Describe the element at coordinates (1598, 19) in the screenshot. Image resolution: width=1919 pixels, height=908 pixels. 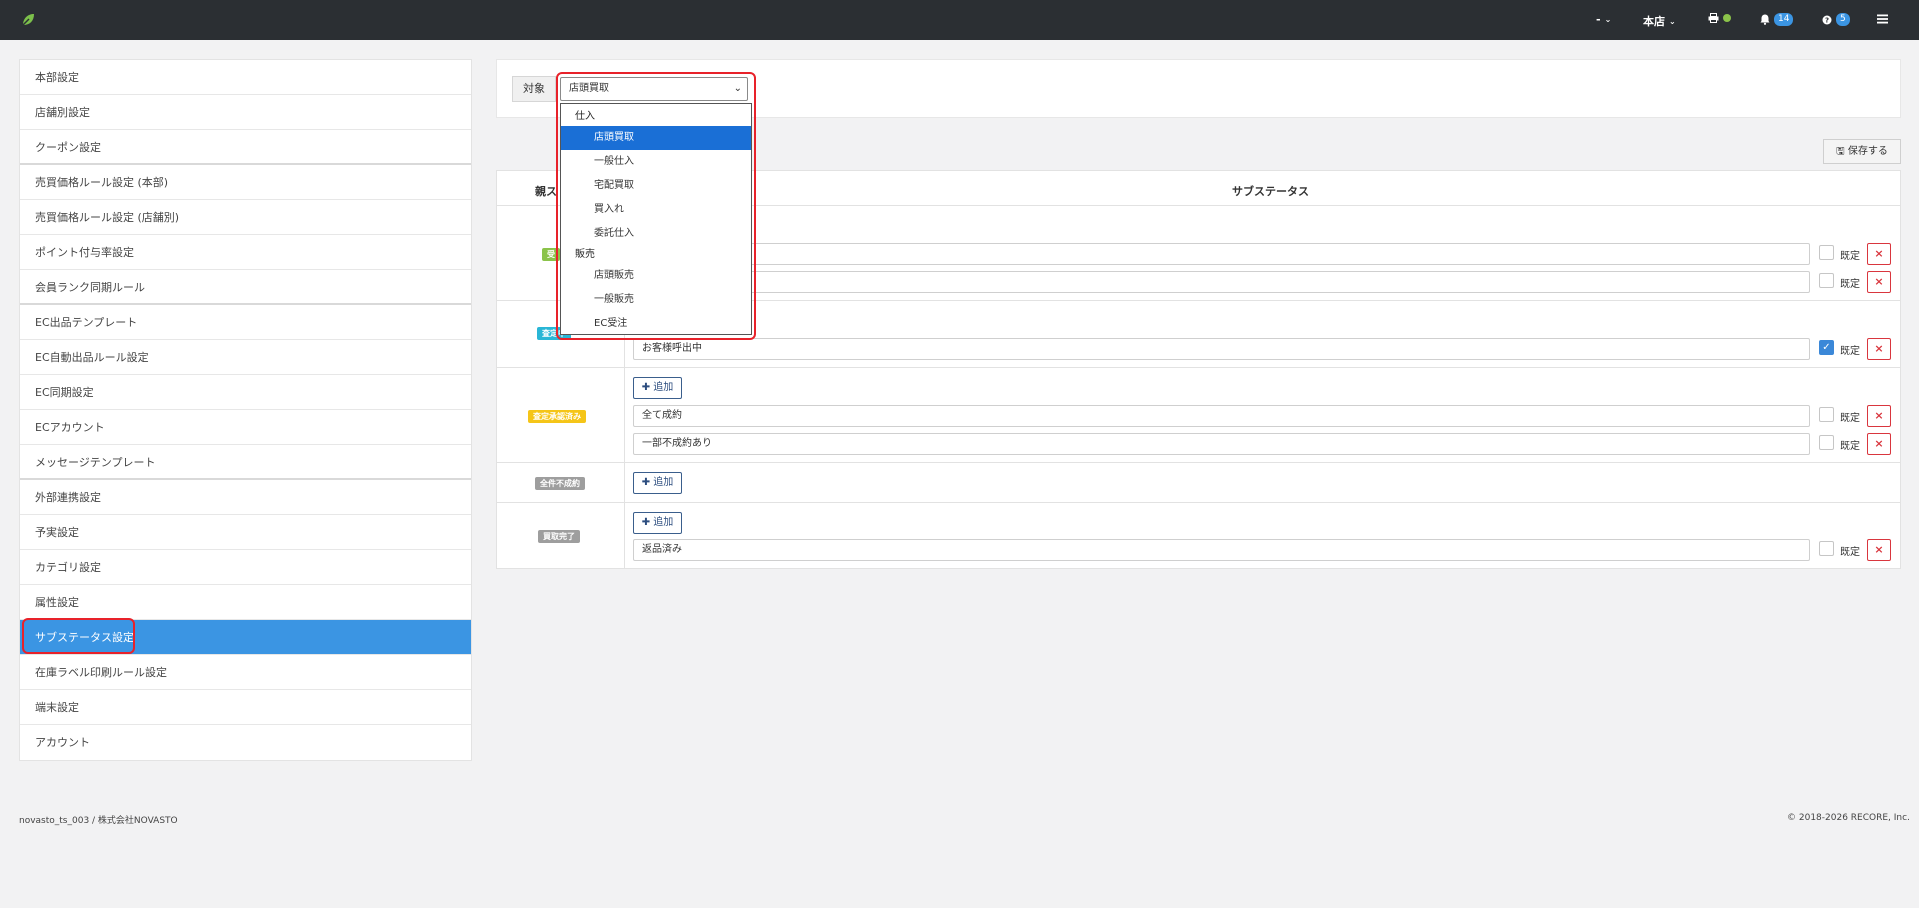
I see `user-menu-label: -` at that location.